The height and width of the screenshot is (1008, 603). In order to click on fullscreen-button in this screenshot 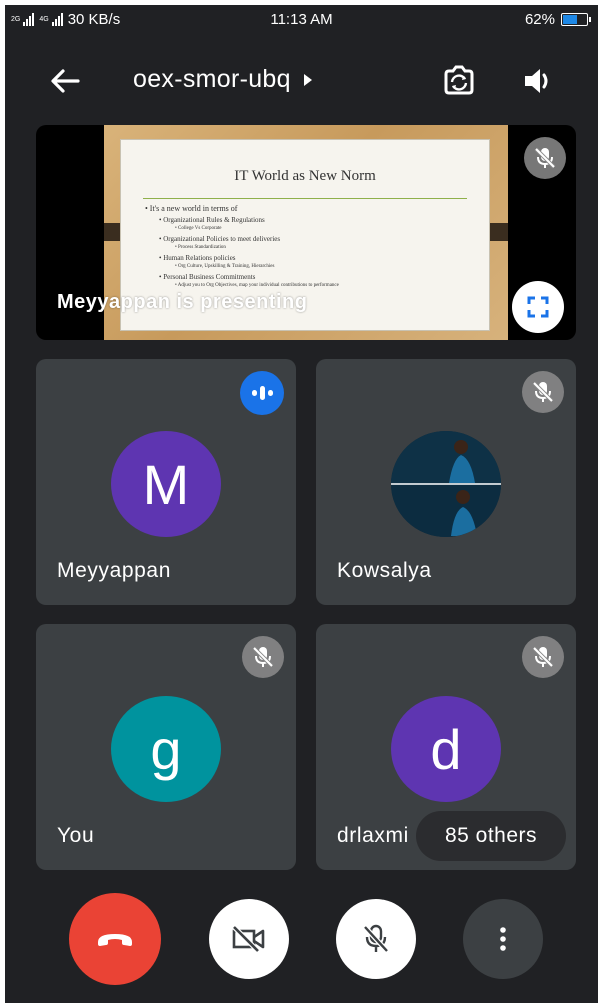, I will do `click(538, 307)`.